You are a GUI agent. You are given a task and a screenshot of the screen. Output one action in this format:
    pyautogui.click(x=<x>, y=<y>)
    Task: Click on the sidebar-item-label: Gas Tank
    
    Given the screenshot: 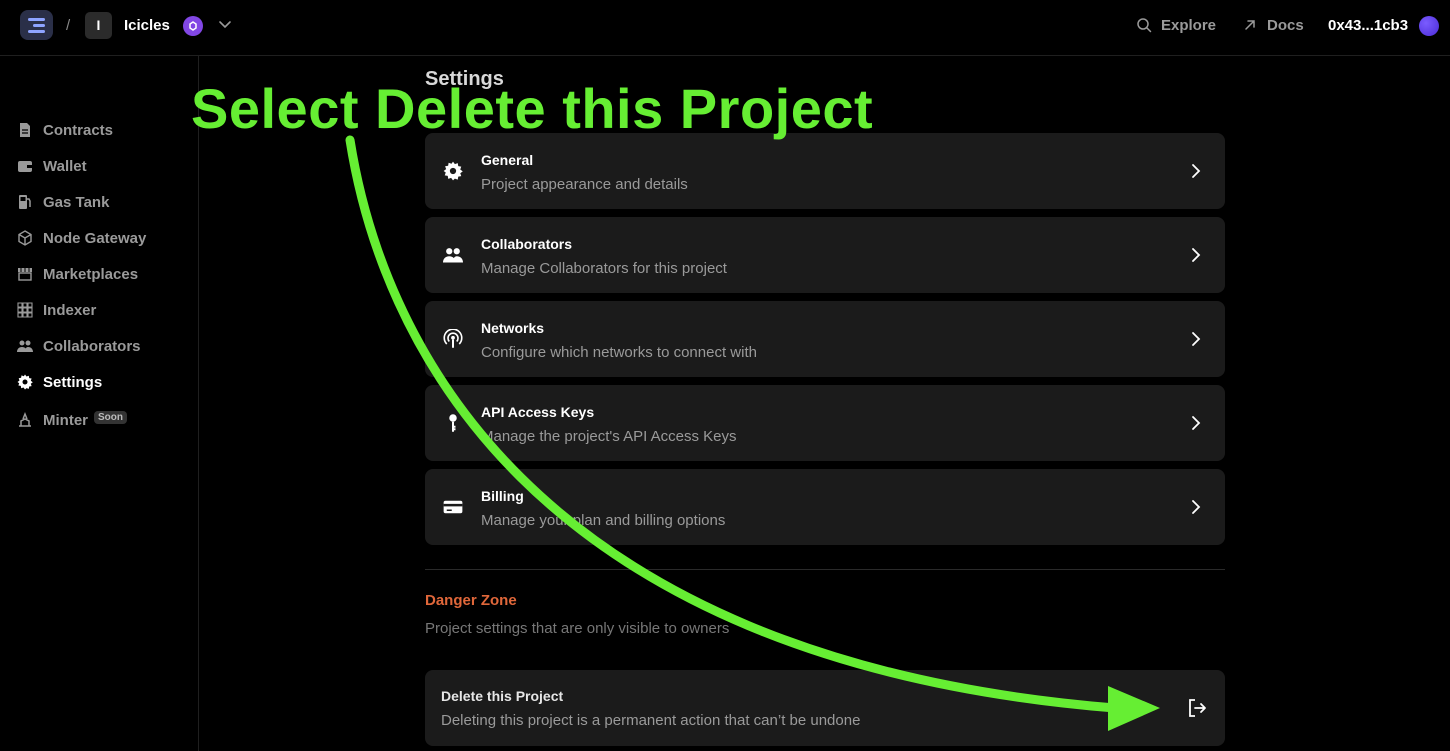 What is the action you would take?
    pyautogui.click(x=76, y=202)
    